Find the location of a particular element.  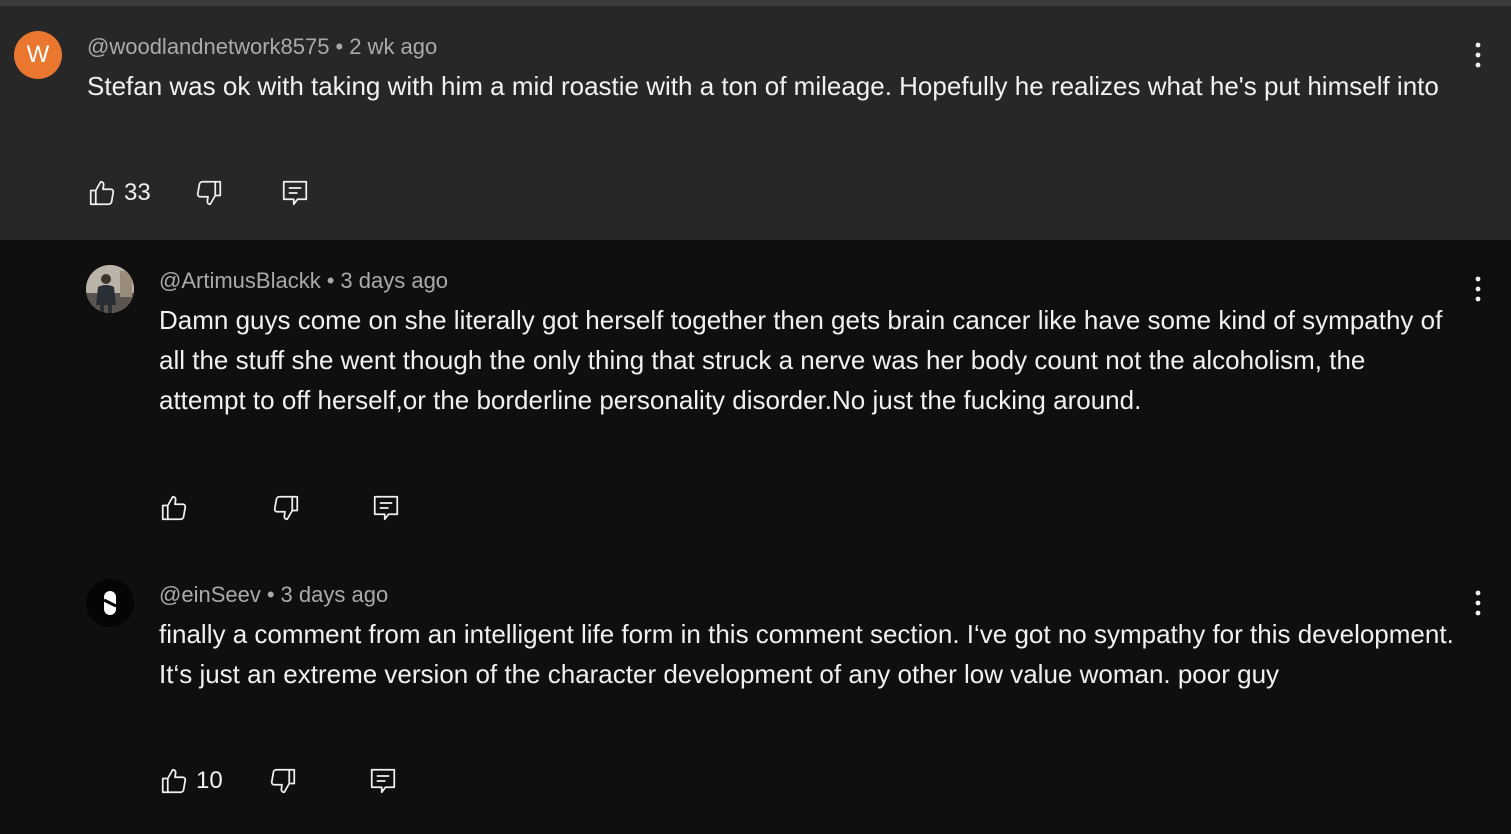

s-logo-icon is located at coordinates (110, 603).